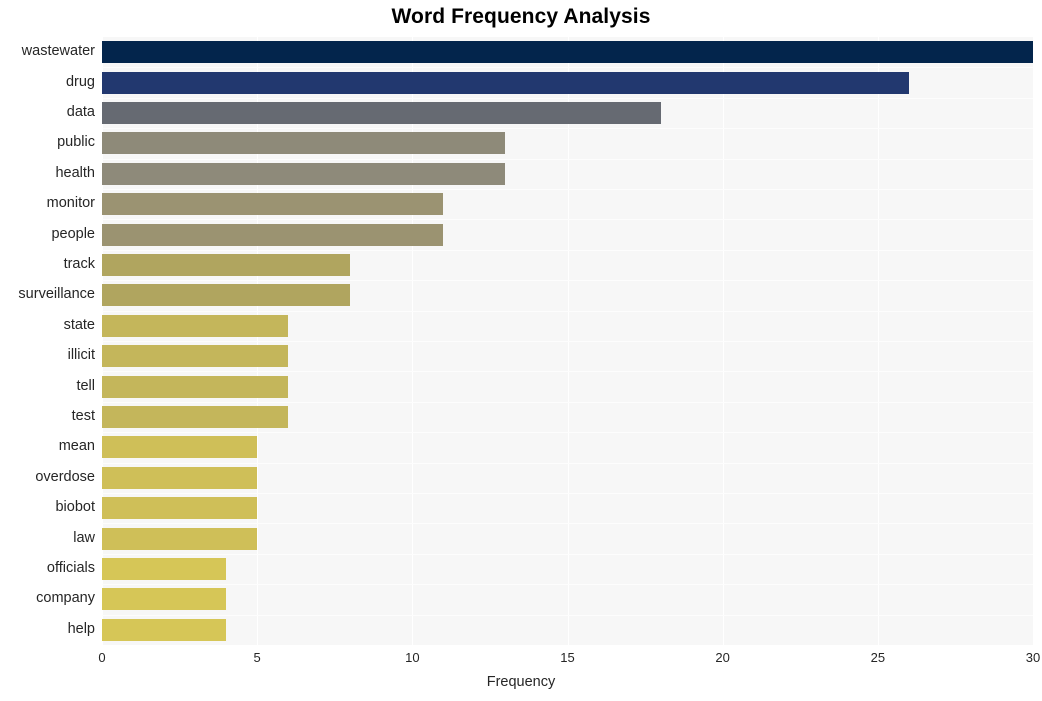 This screenshot has width=1042, height=701. I want to click on y-axis-tick-label: biobot, so click(75, 507).